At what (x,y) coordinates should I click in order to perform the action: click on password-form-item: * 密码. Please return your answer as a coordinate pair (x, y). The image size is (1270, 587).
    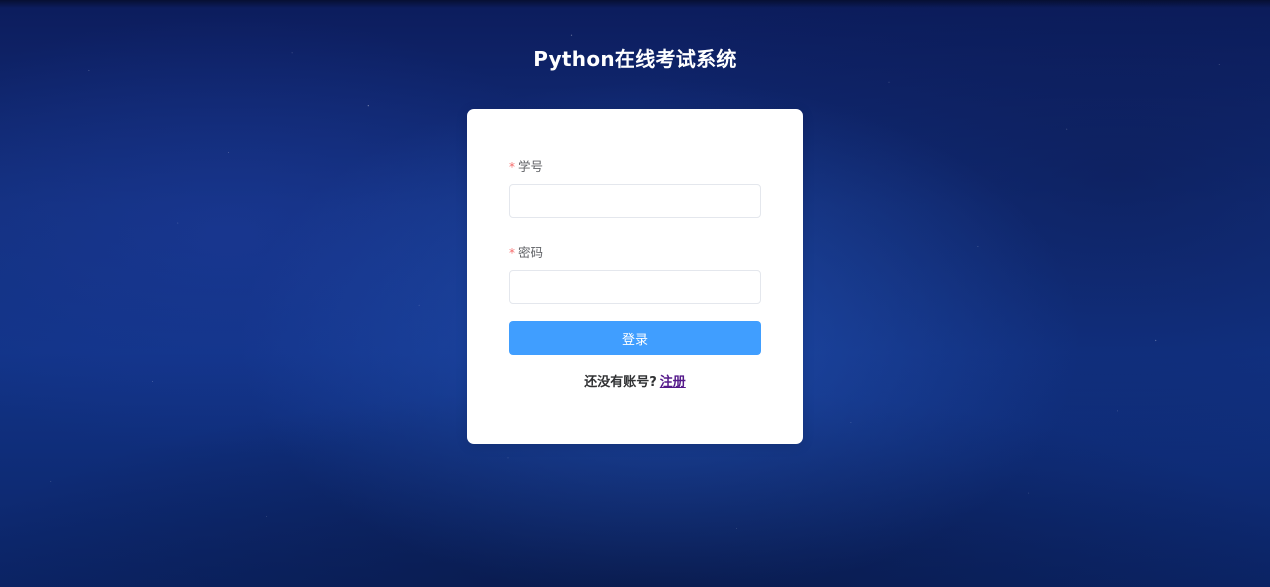
    Looking at the image, I should click on (635, 274).